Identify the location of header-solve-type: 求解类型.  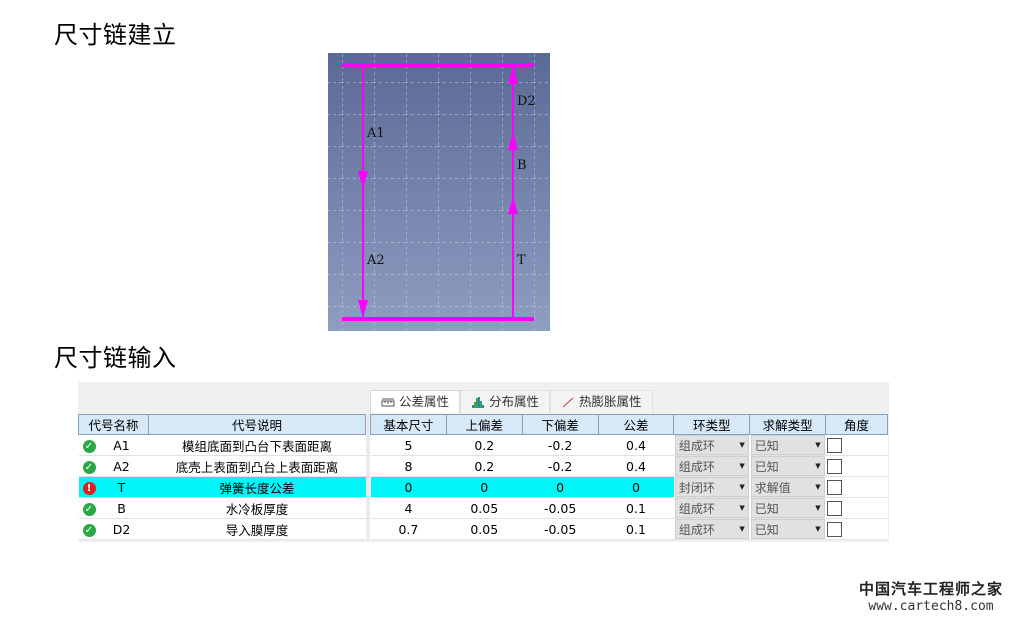
(788, 424).